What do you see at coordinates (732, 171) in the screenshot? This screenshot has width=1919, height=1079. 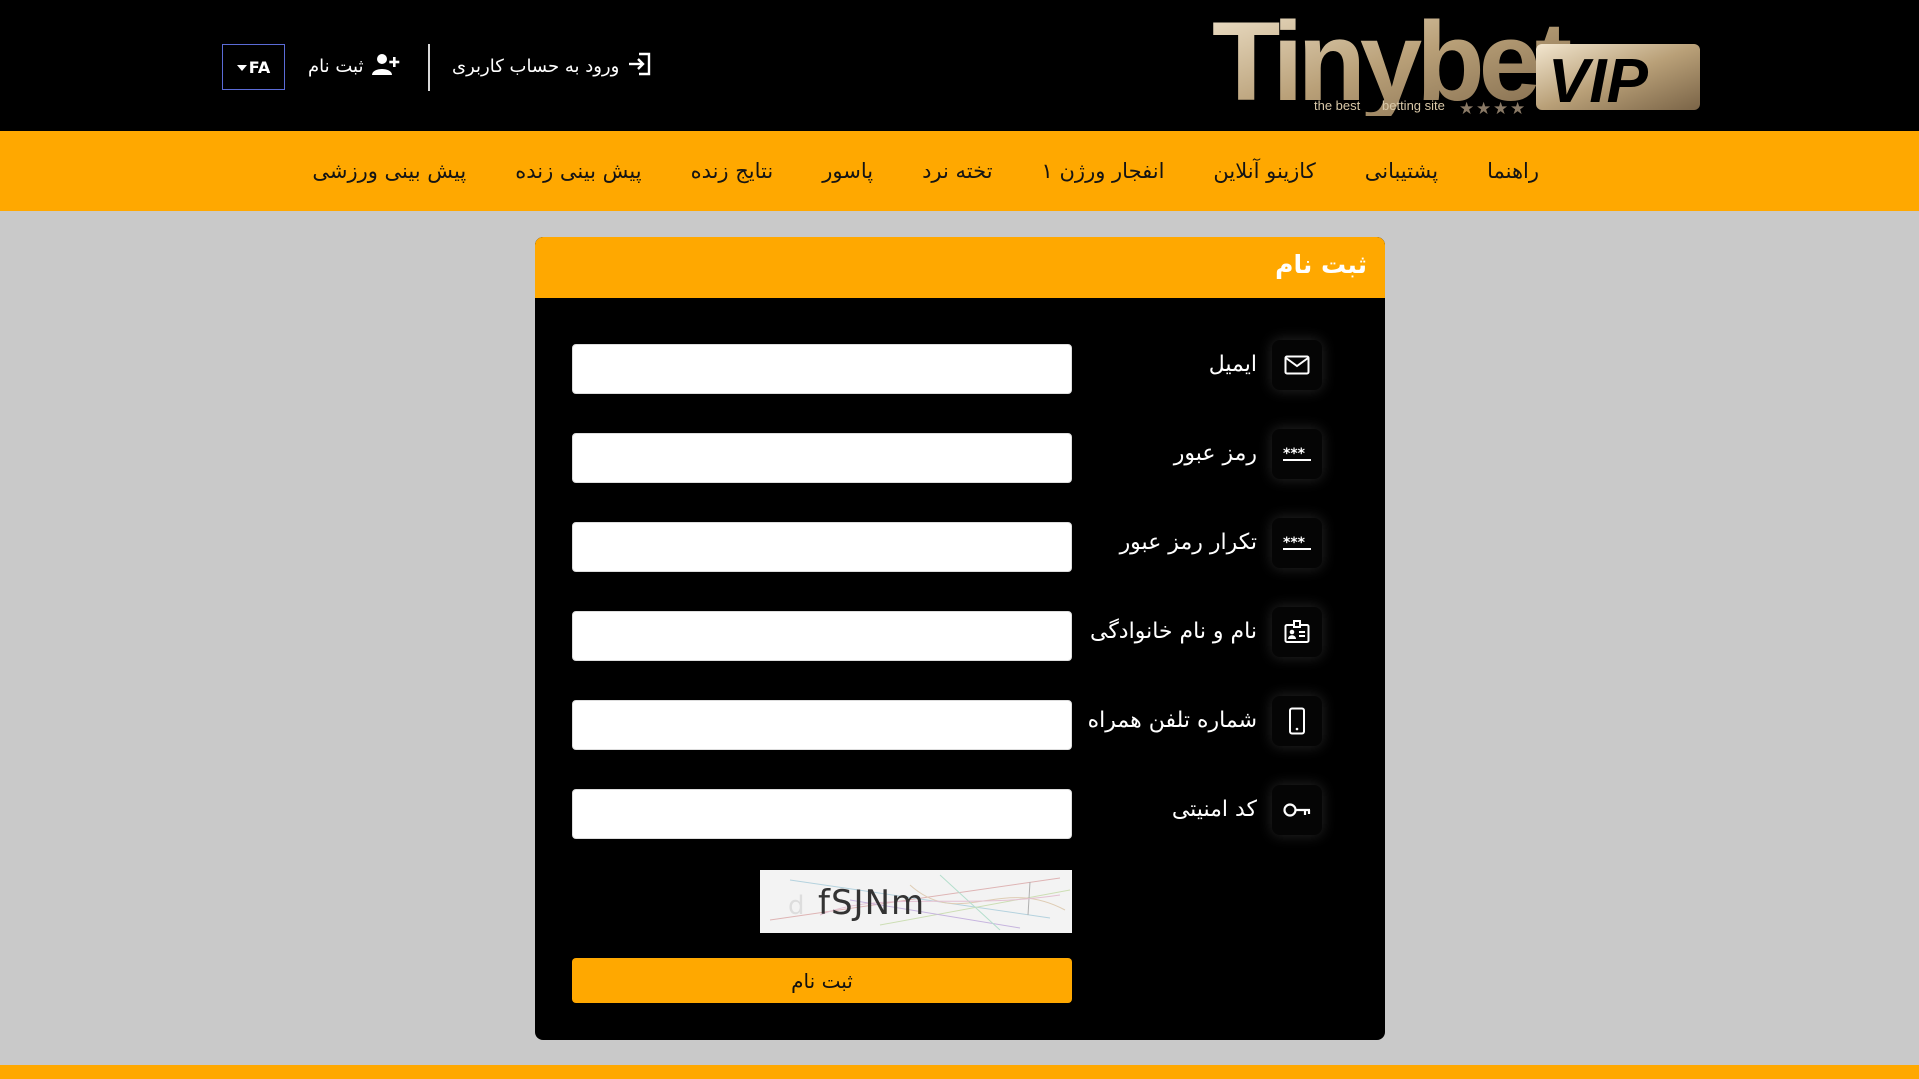 I see `nav-item-live-results: نتایج زنده` at bounding box center [732, 171].